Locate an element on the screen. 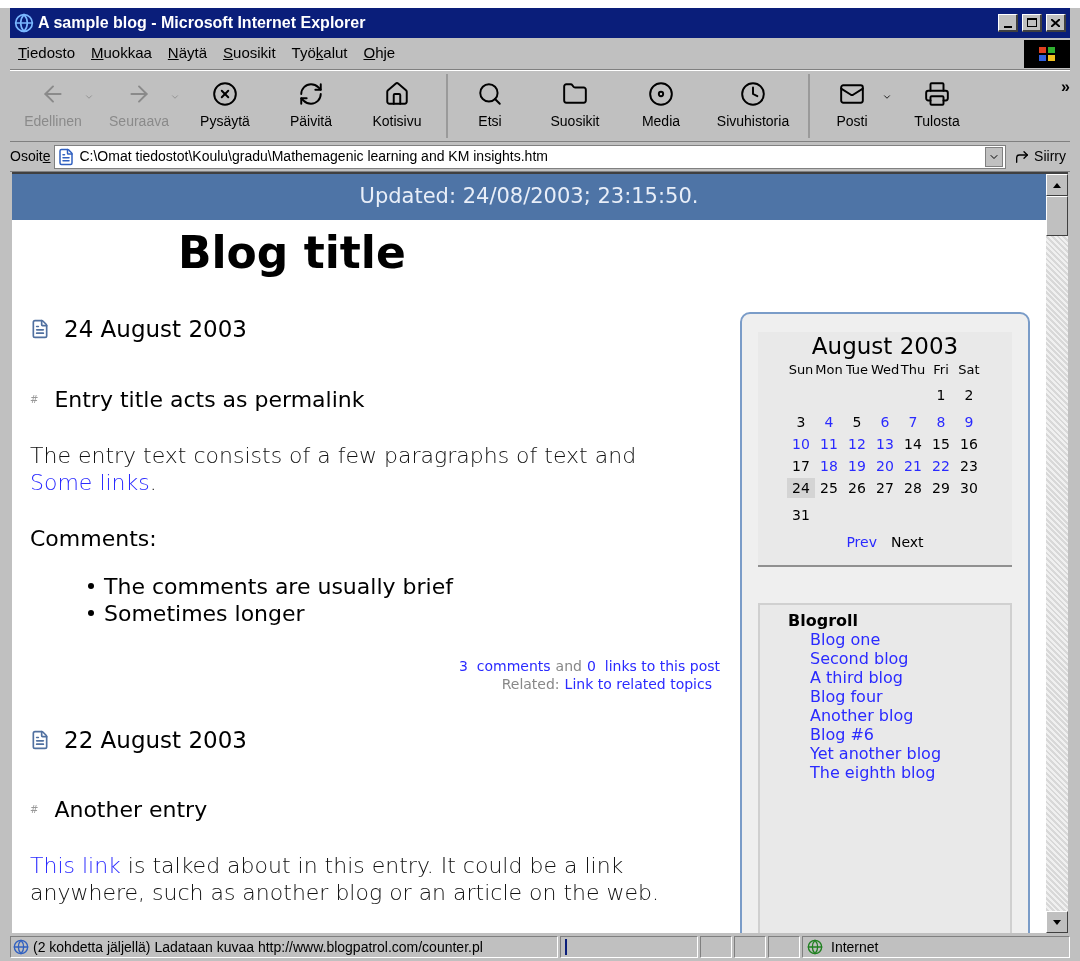  prev-link: Prev is located at coordinates (861, 542).